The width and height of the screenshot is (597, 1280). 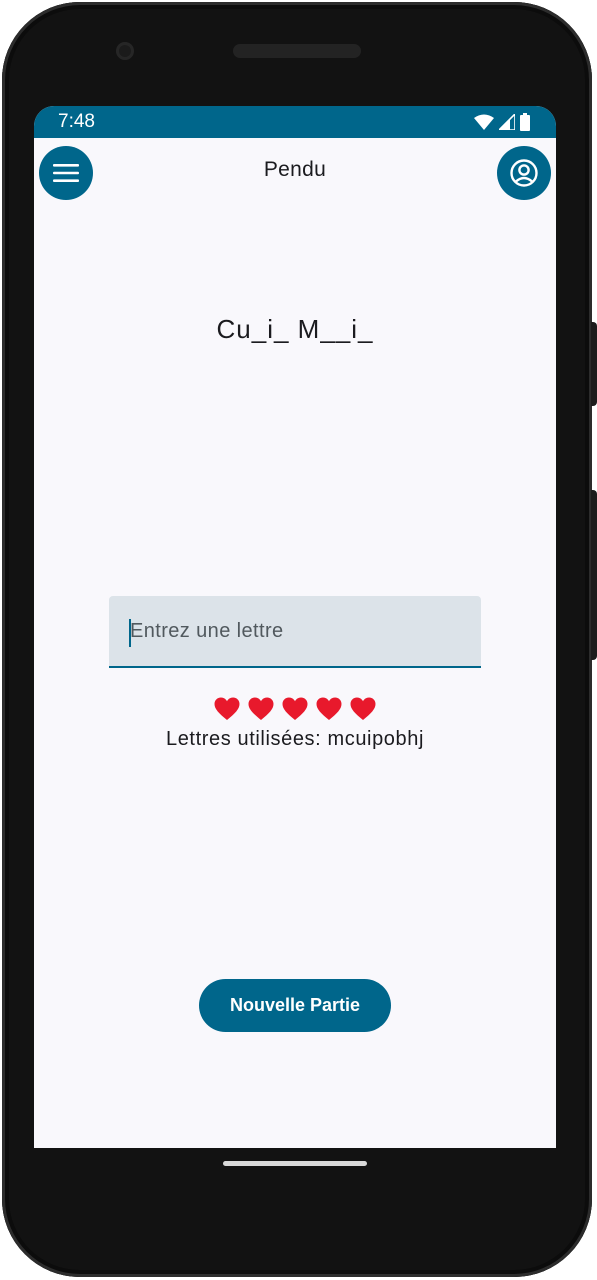 What do you see at coordinates (295, 739) in the screenshot?
I see `used-letters-label: Lettres utilisées: mcuipobhj` at bounding box center [295, 739].